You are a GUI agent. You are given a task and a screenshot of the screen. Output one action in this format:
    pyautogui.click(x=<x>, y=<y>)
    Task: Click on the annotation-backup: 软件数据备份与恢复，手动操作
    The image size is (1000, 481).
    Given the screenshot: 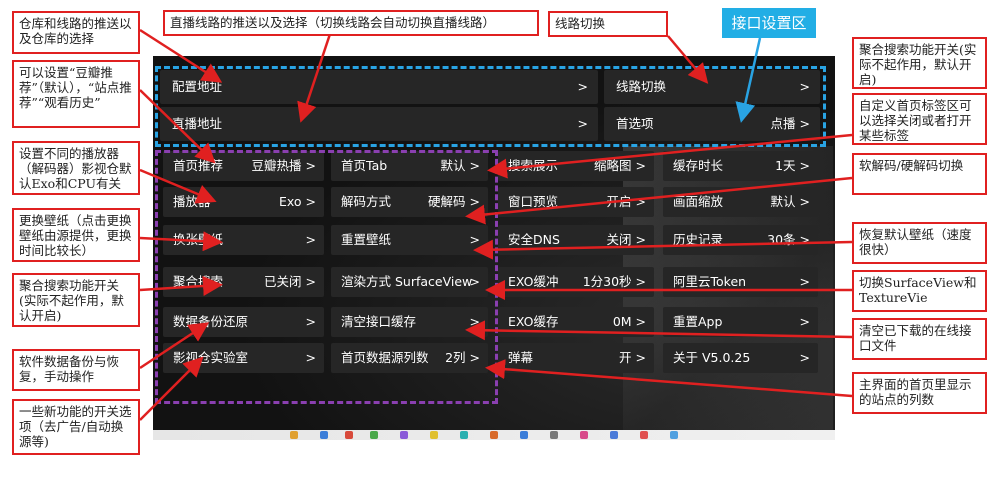 What is the action you would take?
    pyautogui.click(x=76, y=370)
    